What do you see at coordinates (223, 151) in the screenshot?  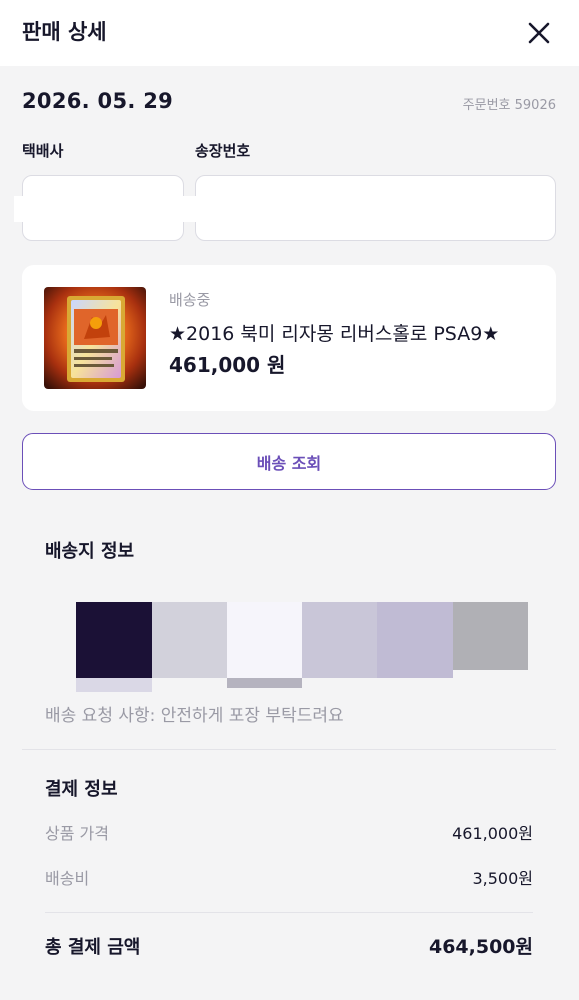 I see `tracking-number-label: 송장번호` at bounding box center [223, 151].